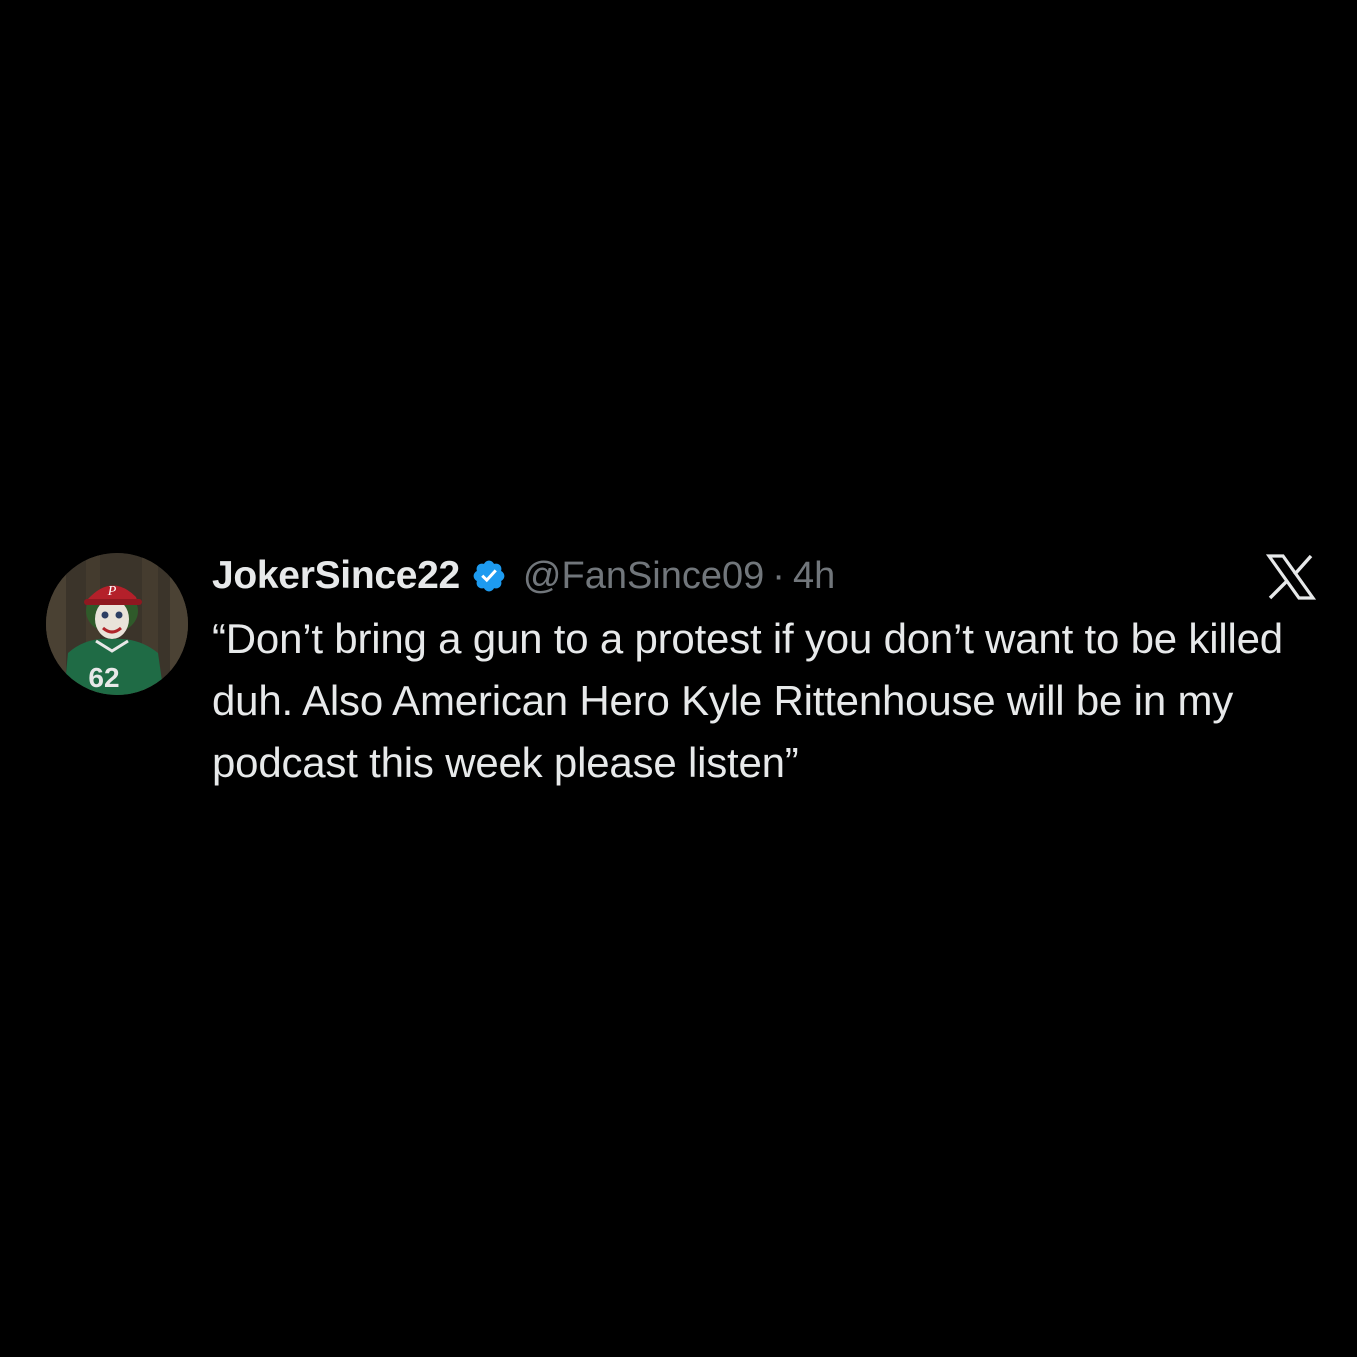  What do you see at coordinates (814, 576) in the screenshot?
I see `timestamp: 4h` at bounding box center [814, 576].